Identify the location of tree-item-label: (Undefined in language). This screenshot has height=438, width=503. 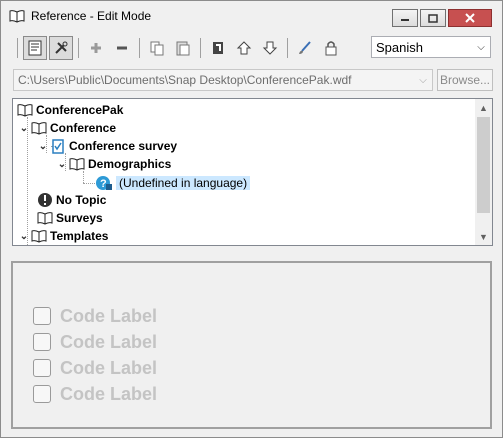
(183, 183).